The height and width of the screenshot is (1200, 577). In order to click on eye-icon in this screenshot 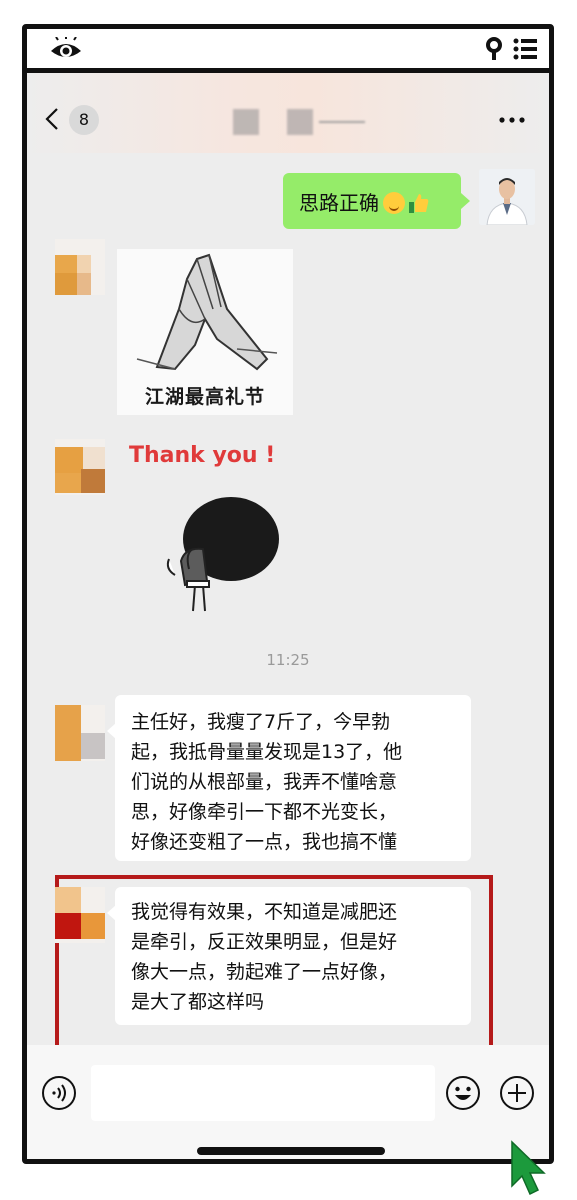, I will do `click(66, 49)`.